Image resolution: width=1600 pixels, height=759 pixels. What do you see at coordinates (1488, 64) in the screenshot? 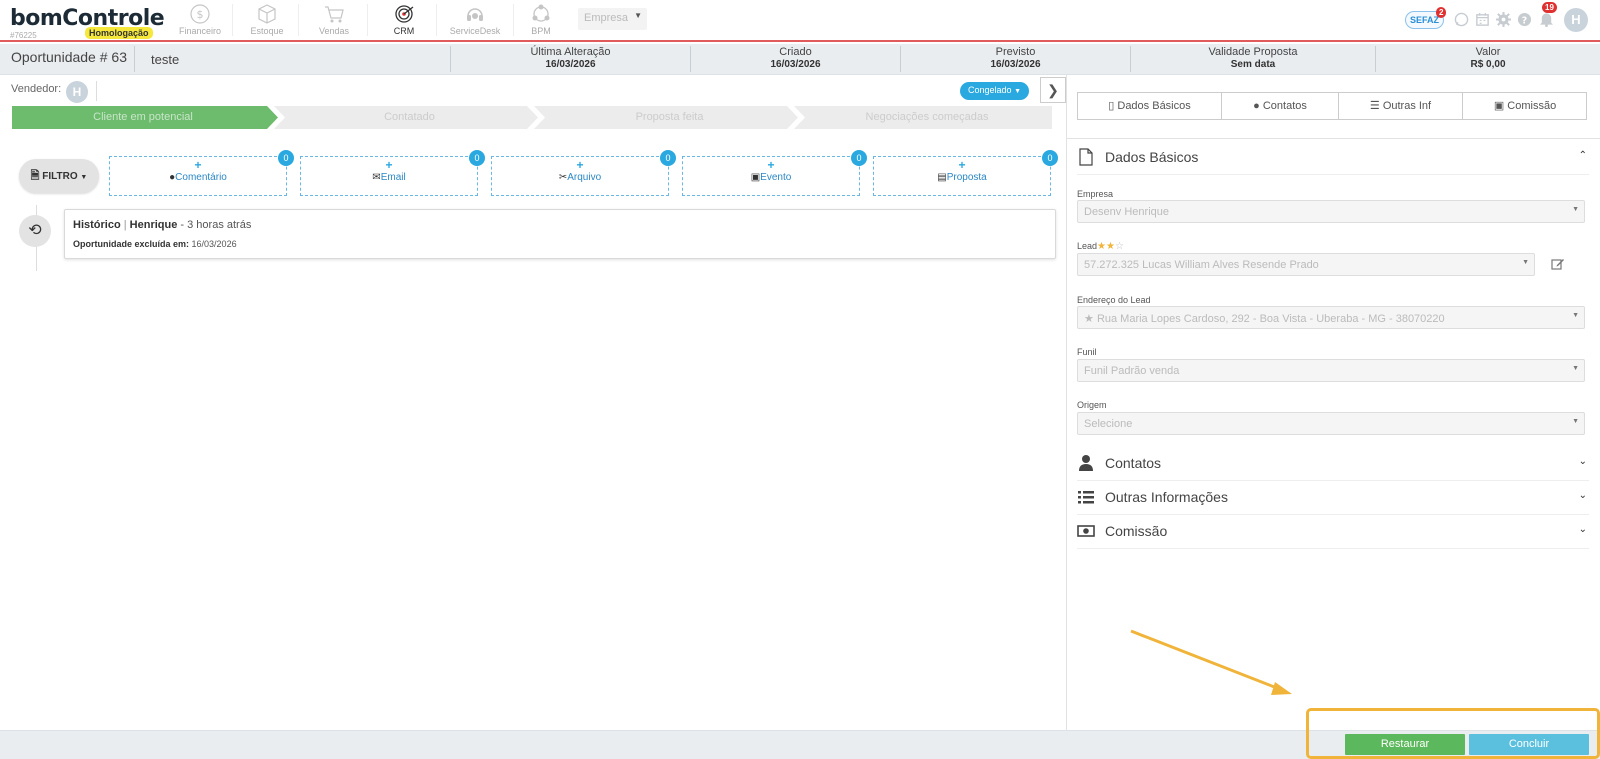
I see `value-amount: R$ 0,00` at bounding box center [1488, 64].